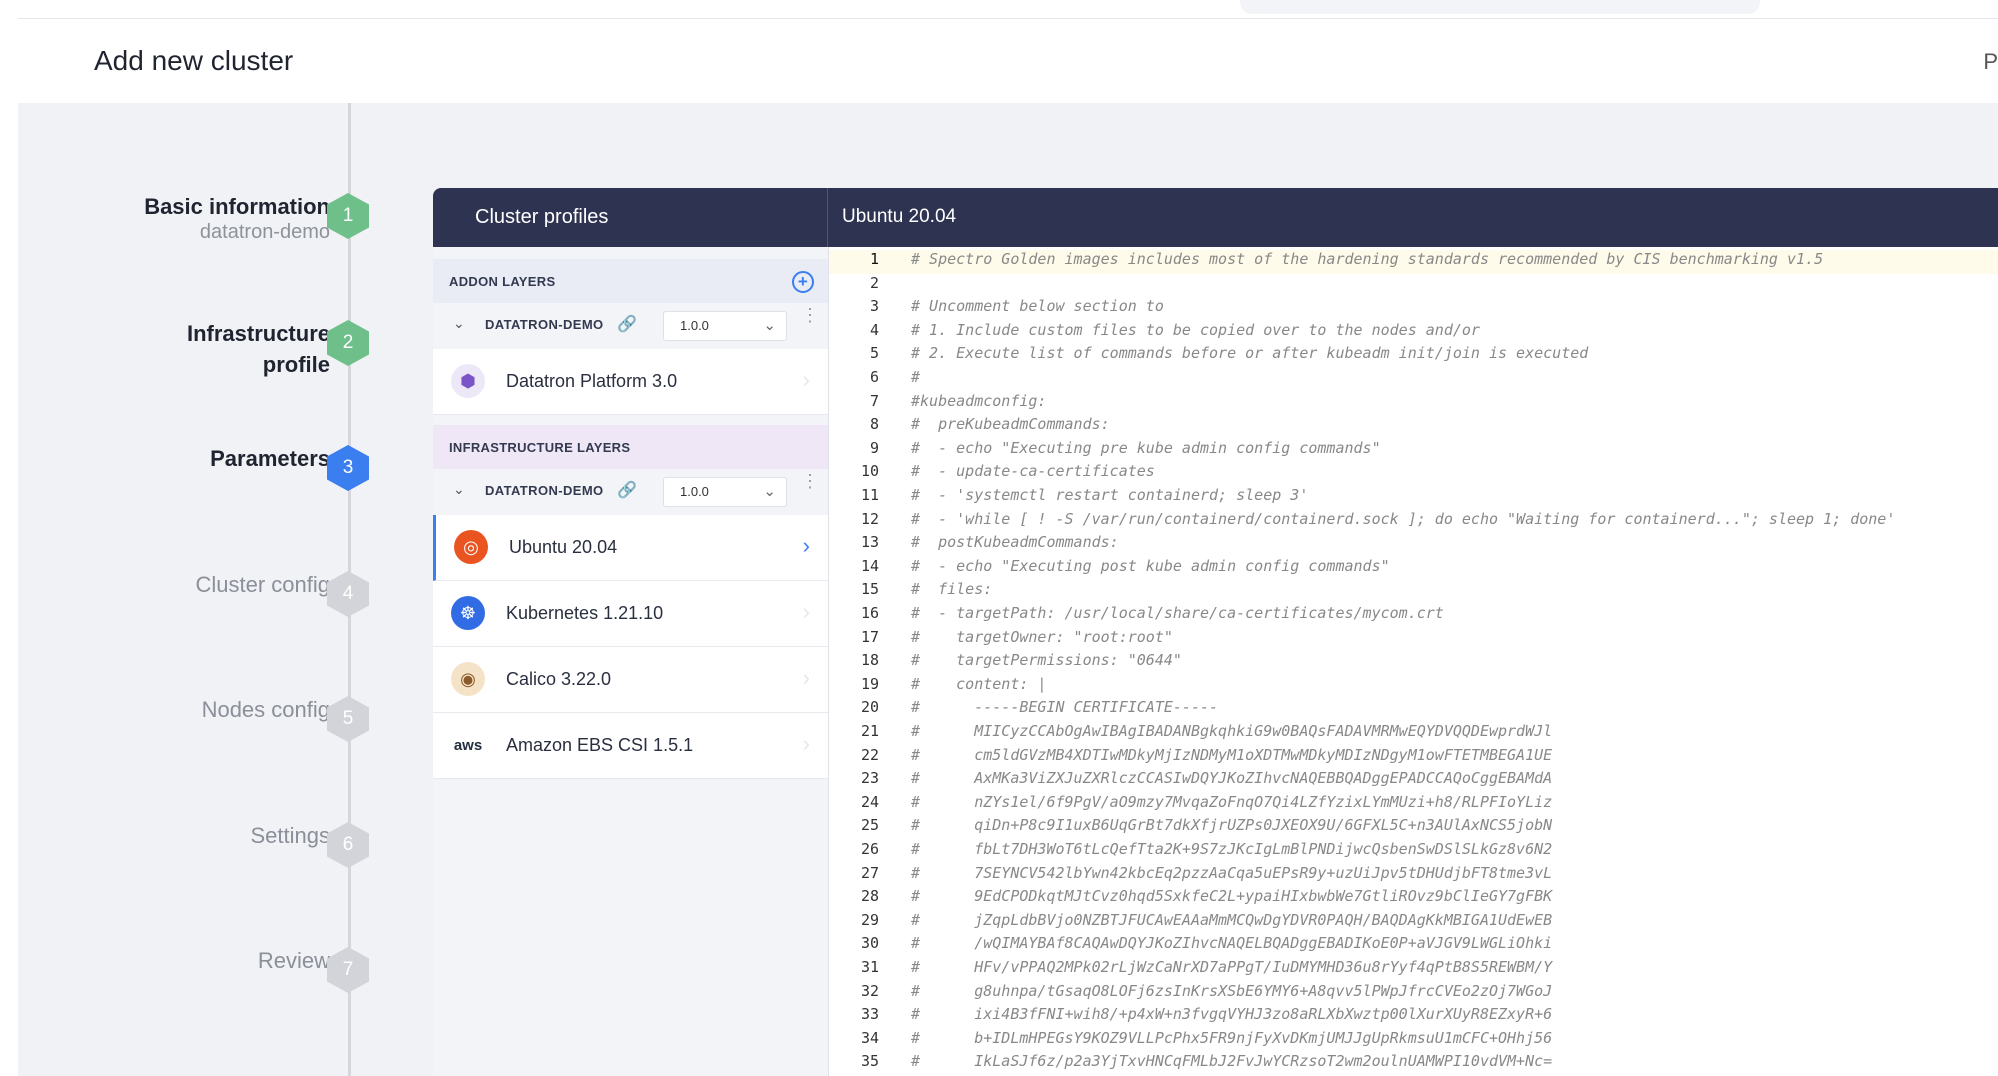 This screenshot has width=1998, height=1076. Describe the element at coordinates (869, 471) in the screenshot. I see `line-number: 10` at that location.